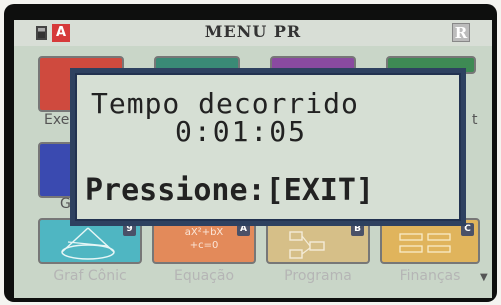  Describe the element at coordinates (204, 239) in the screenshot. I see `equation-icon: aX²+bX +c=0` at that location.